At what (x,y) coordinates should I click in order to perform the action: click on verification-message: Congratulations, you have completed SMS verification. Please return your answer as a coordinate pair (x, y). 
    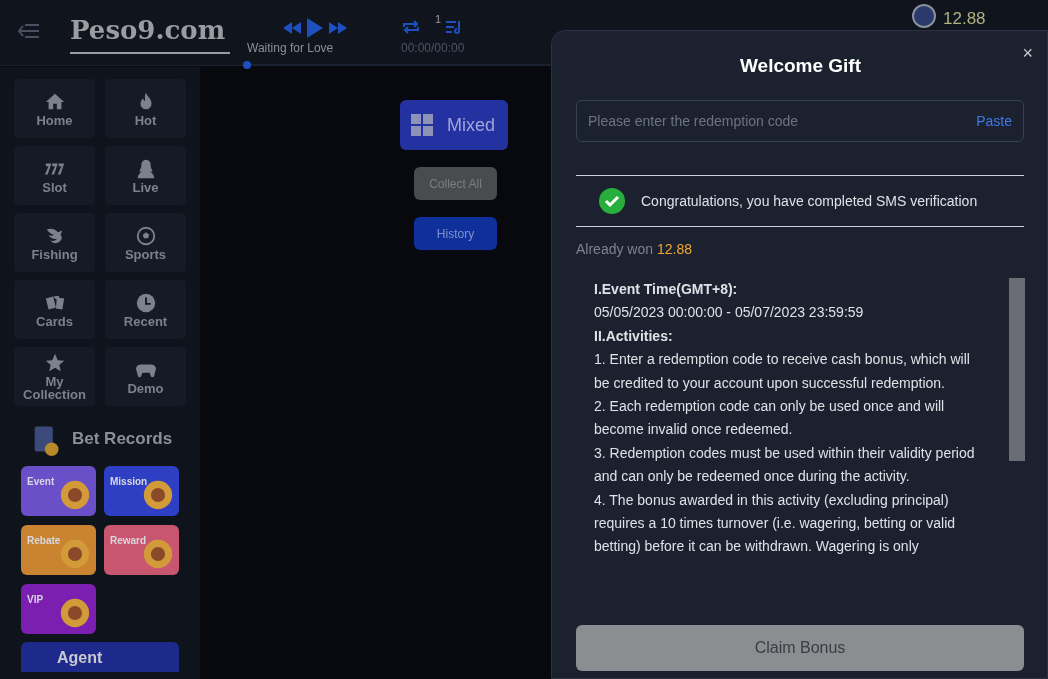
    Looking at the image, I should click on (809, 201).